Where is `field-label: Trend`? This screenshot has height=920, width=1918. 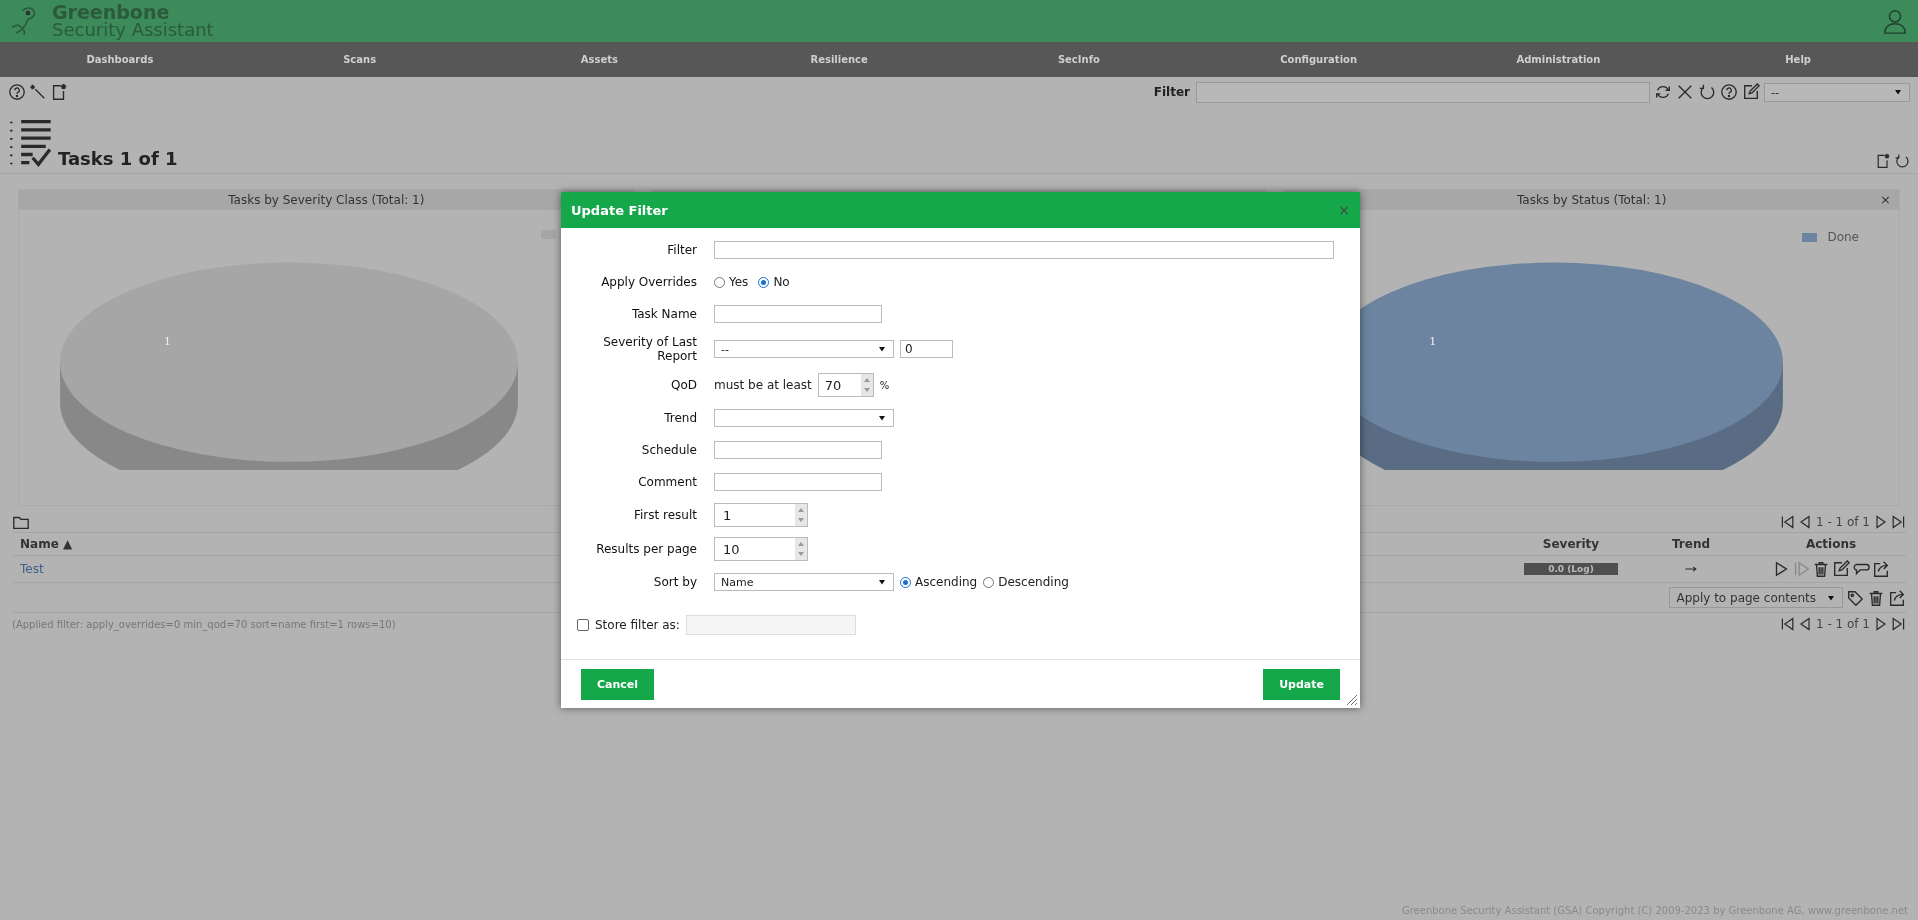 field-label: Trend is located at coordinates (680, 418).